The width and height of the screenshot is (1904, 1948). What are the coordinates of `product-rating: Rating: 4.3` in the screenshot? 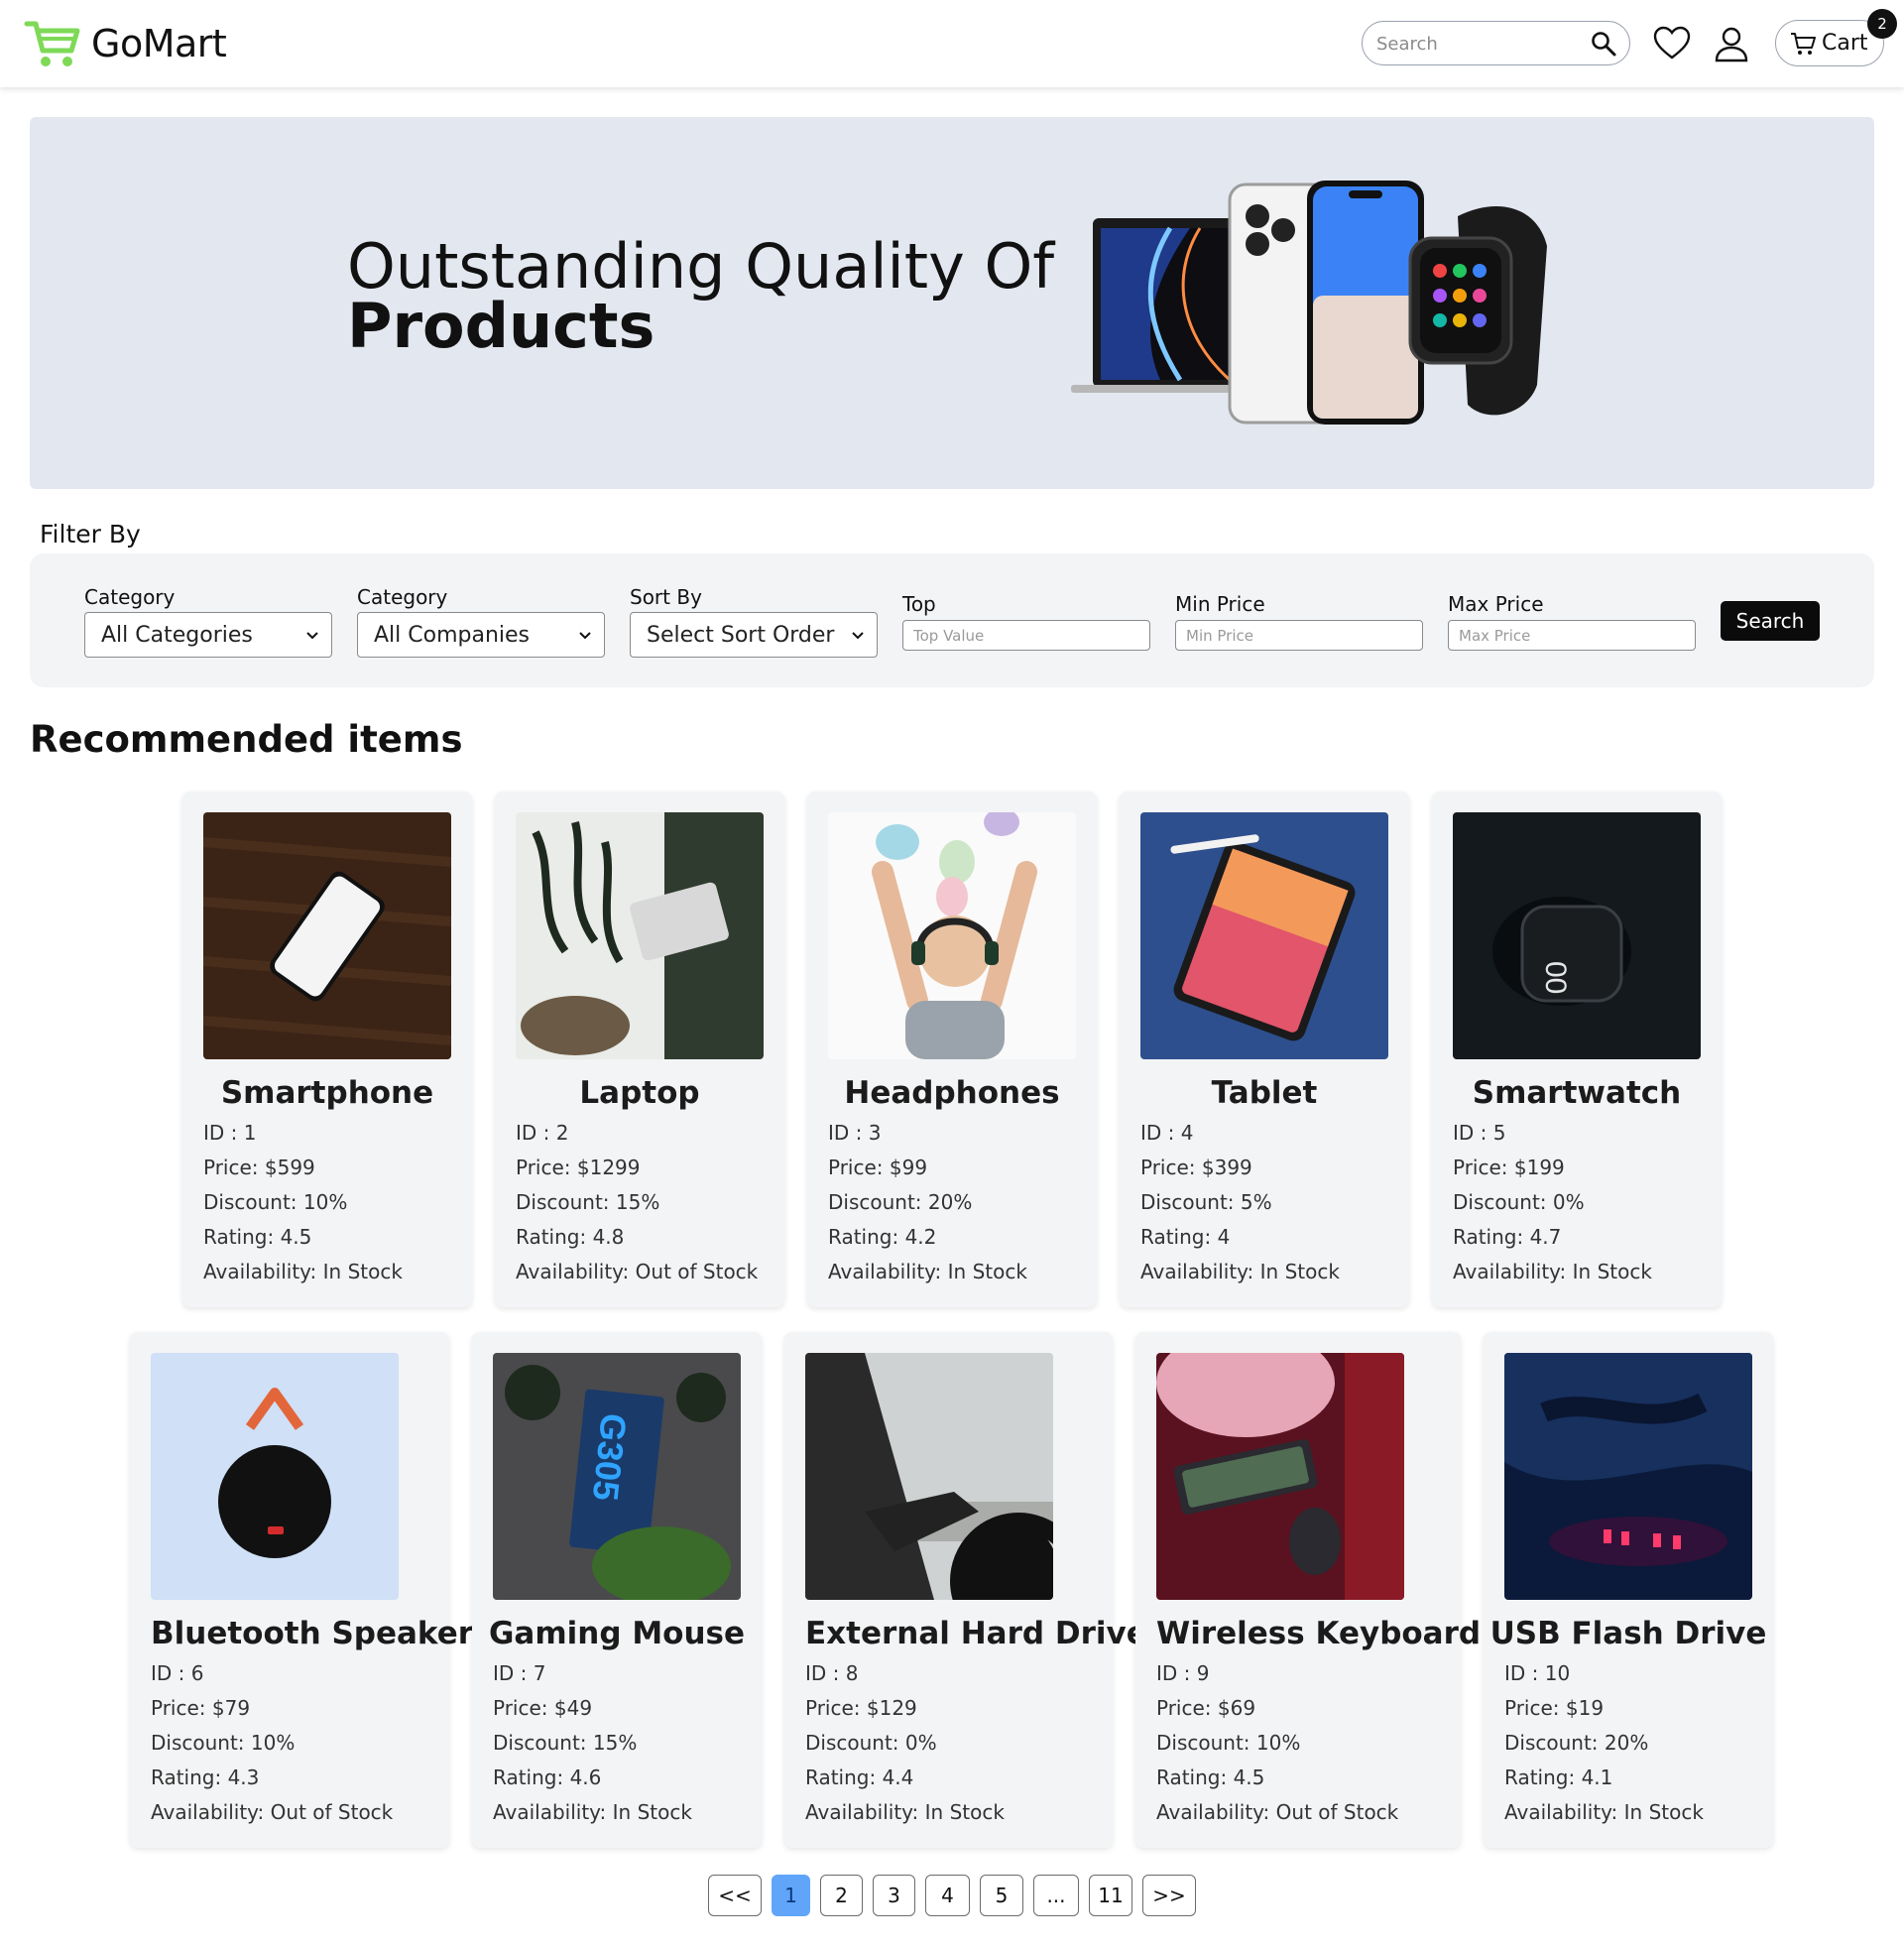 It's located at (205, 1777).